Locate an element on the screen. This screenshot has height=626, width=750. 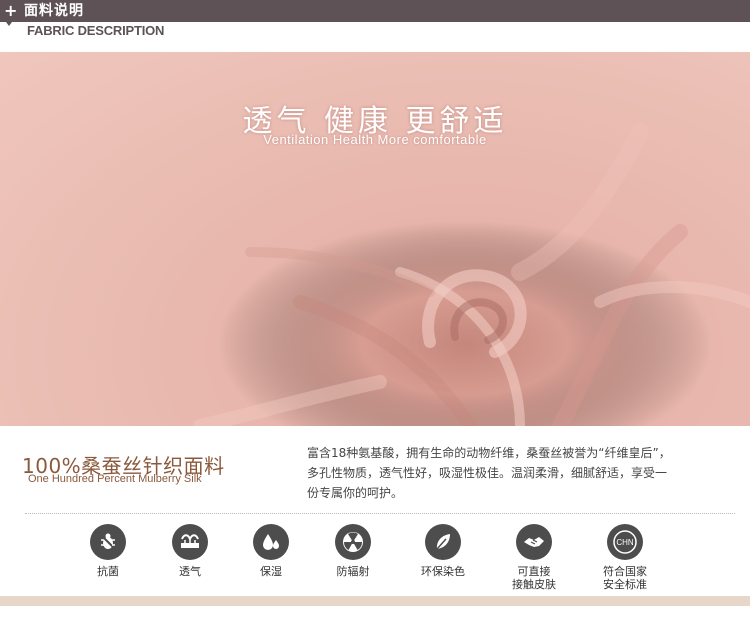
bottom-divider-bar is located at coordinates (375, 601).